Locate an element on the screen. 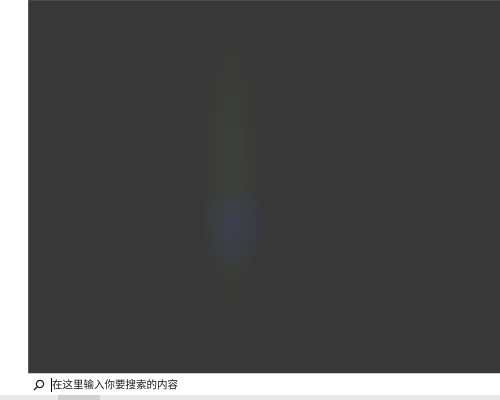 The width and height of the screenshot is (500, 400). taskbar-segment is located at coordinates (79, 397).